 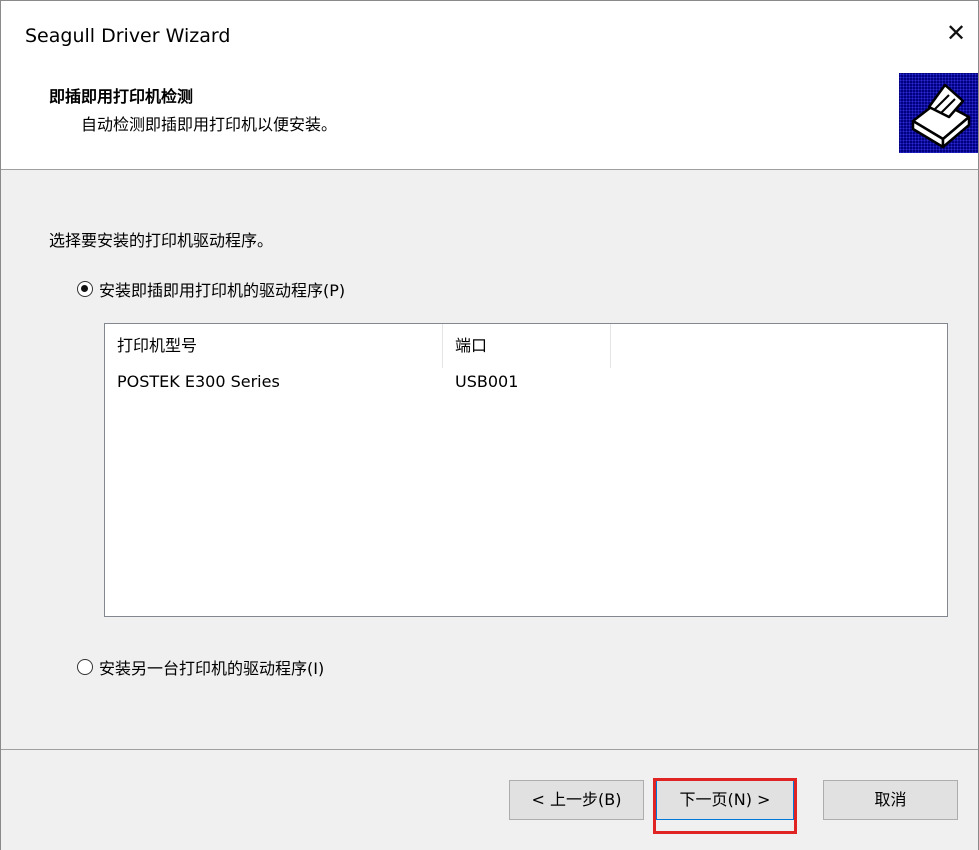 I want to click on radio-install-other: 安装另一台打印机的驱动程序(I), so click(x=200, y=667).